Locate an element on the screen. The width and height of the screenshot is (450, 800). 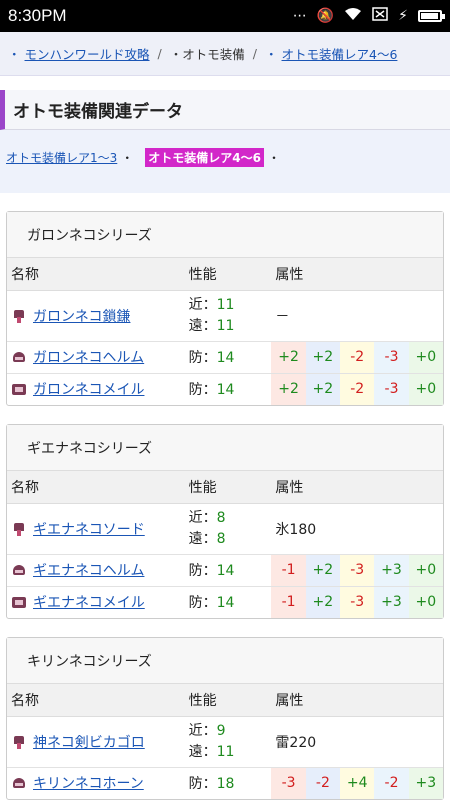
related-section: オトモ装備関連データ オトモ装備レア1～3 ・ オトモ装備レア4～6 ・ is located at coordinates (225, 141).